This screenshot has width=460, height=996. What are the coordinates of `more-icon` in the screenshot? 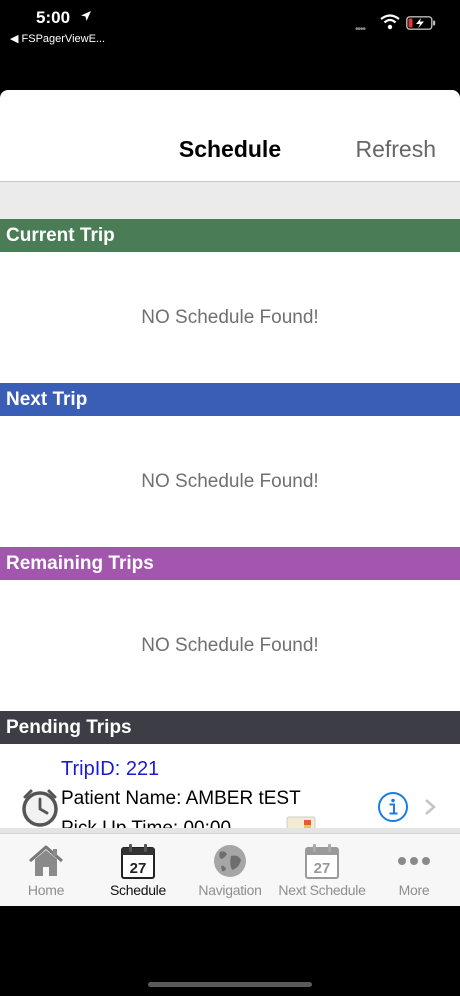 It's located at (414, 861).